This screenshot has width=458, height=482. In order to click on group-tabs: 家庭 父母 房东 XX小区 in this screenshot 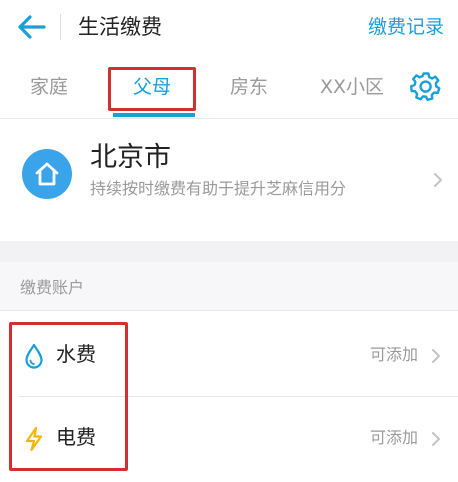, I will do `click(229, 86)`.